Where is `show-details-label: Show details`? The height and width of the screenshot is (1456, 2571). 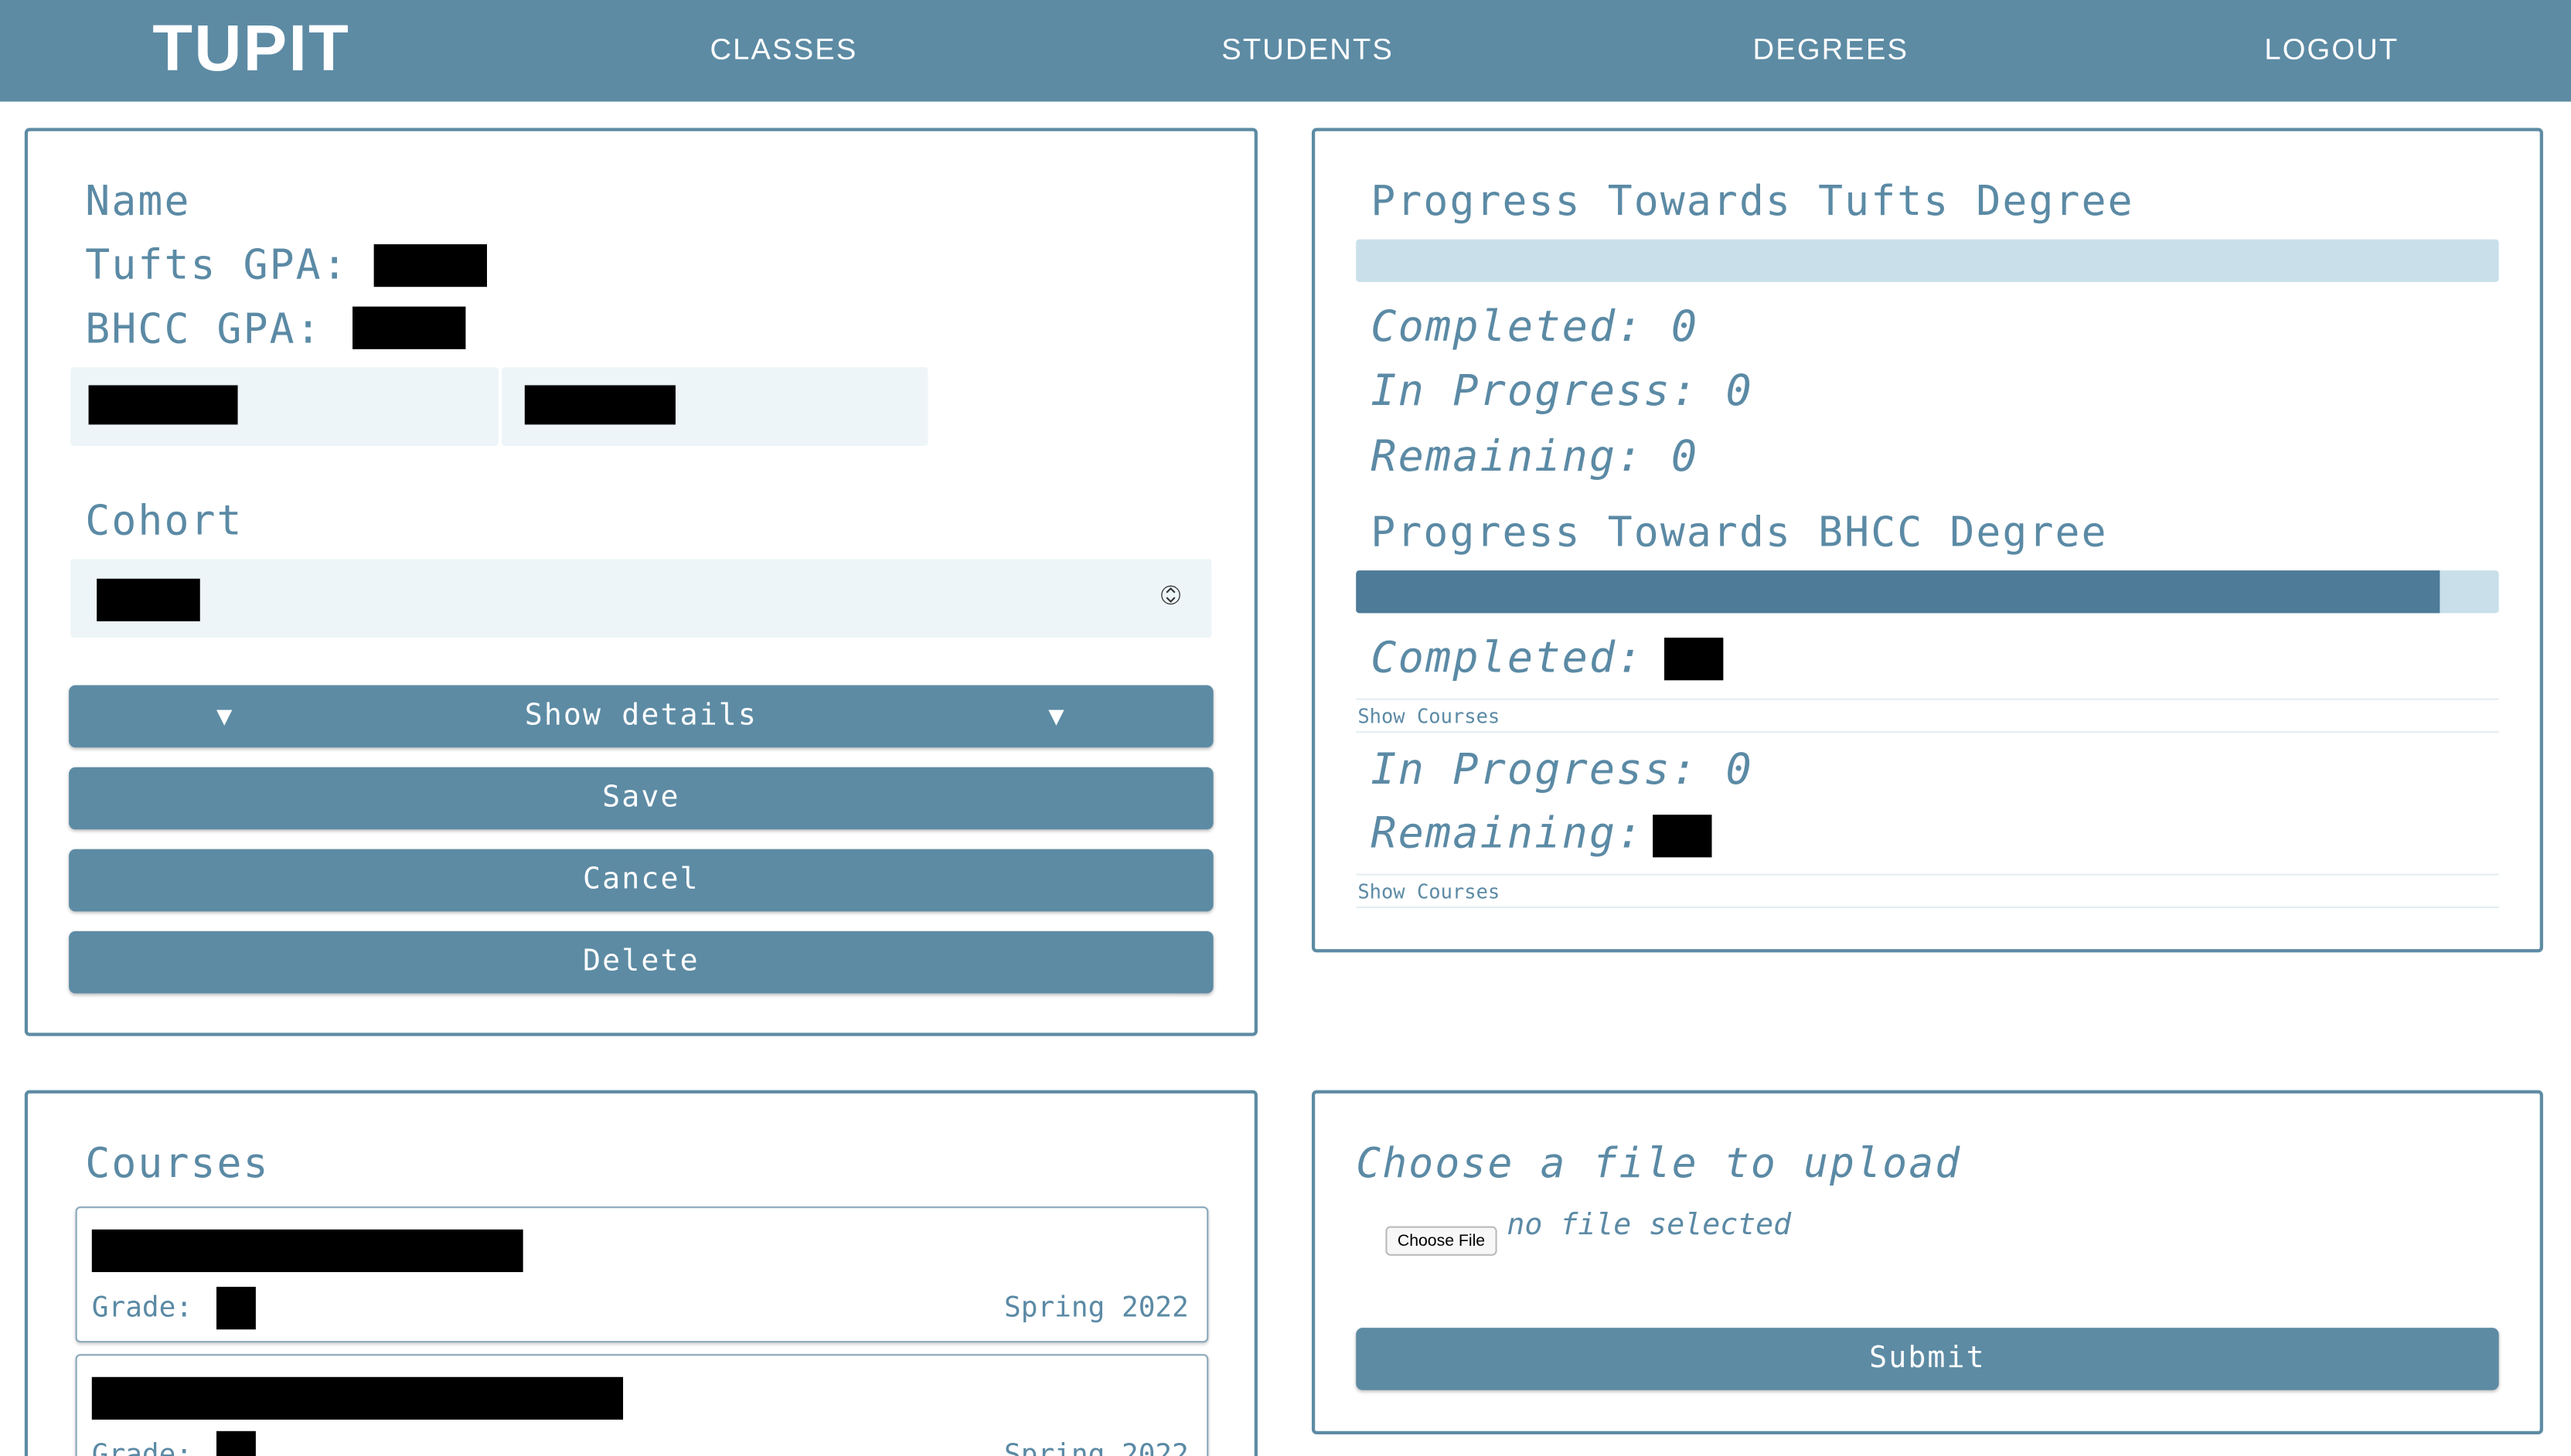 show-details-label: Show details is located at coordinates (641, 716).